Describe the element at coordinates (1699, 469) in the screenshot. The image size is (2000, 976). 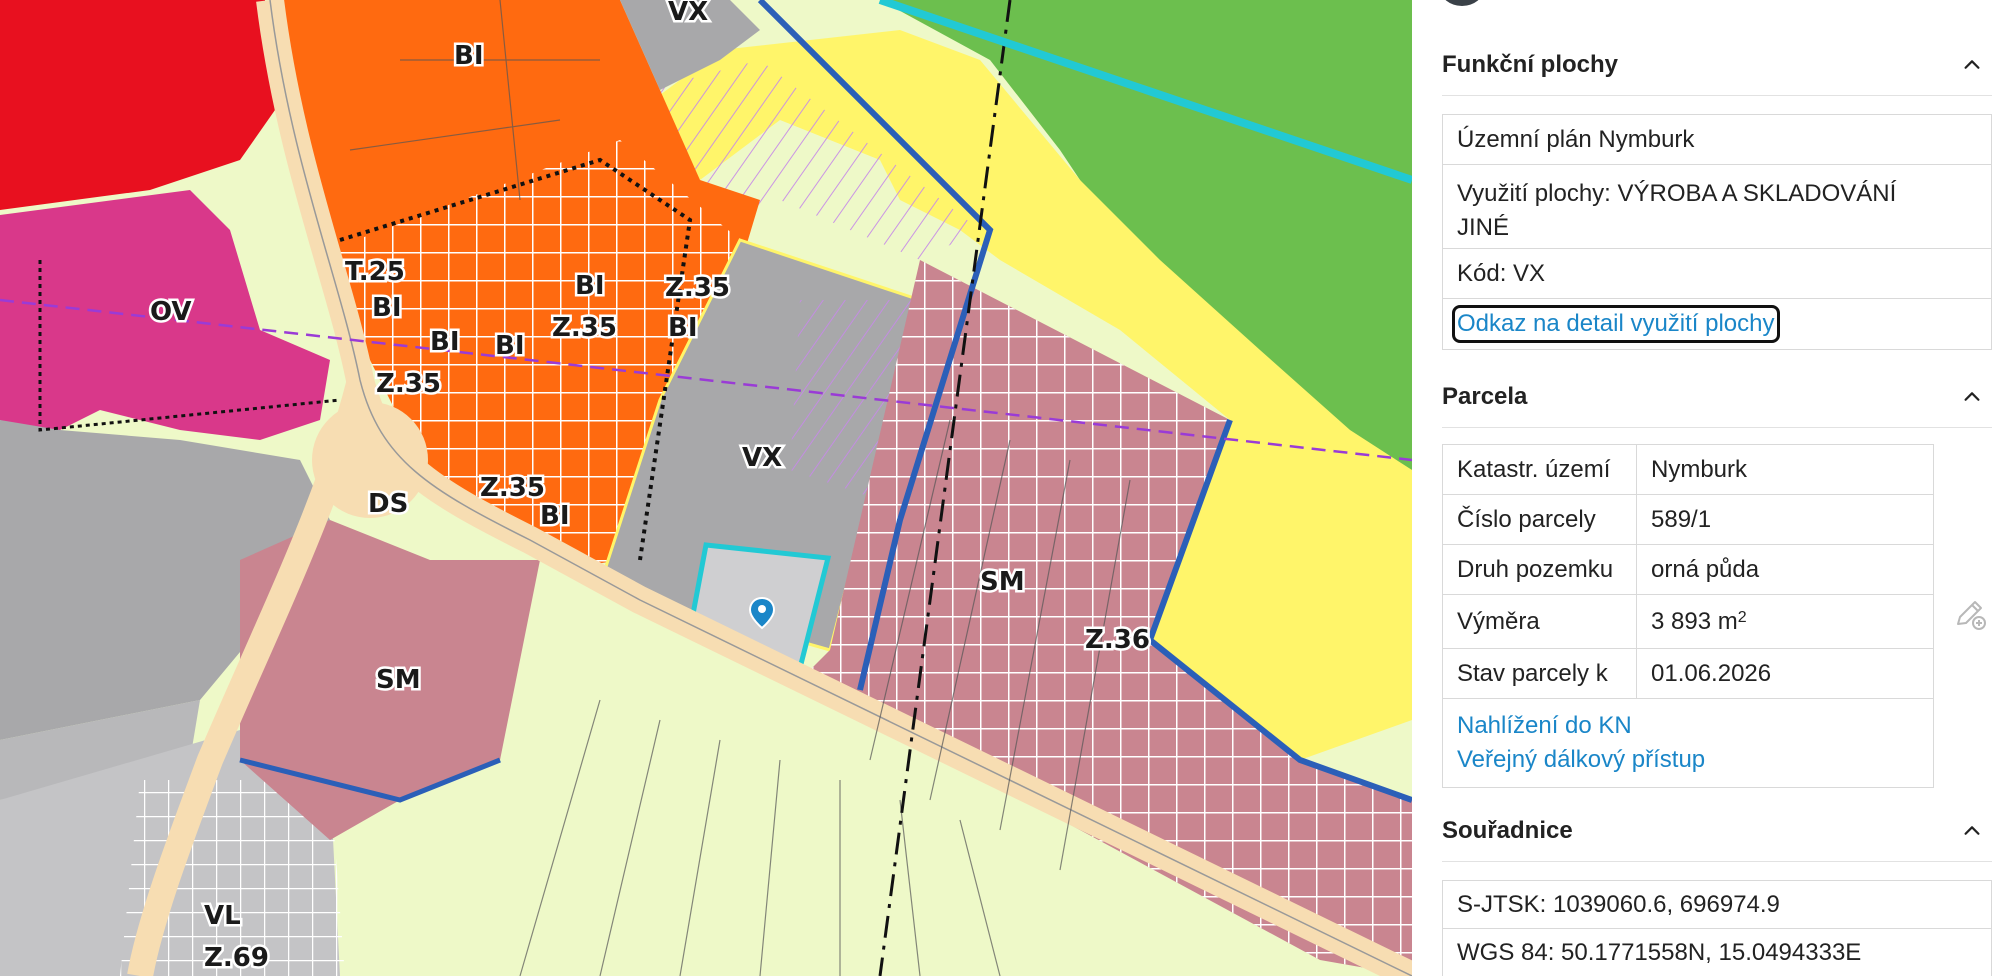
I see `parcel-value: Nymburk` at that location.